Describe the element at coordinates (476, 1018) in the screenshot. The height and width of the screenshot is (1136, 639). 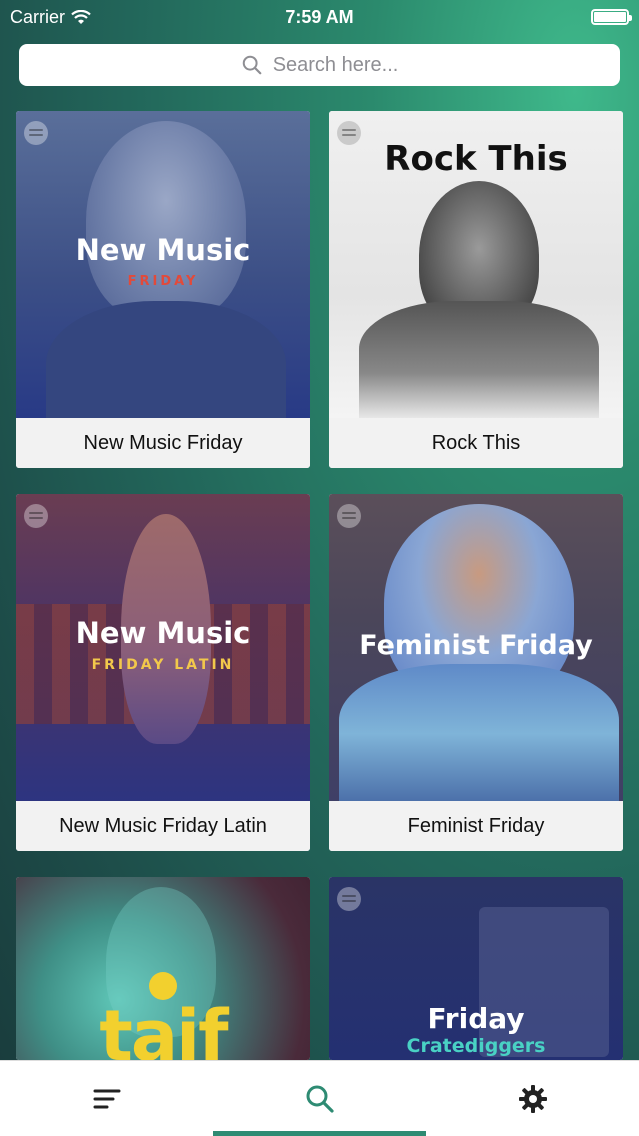
I see `cover-title: Friday` at that location.